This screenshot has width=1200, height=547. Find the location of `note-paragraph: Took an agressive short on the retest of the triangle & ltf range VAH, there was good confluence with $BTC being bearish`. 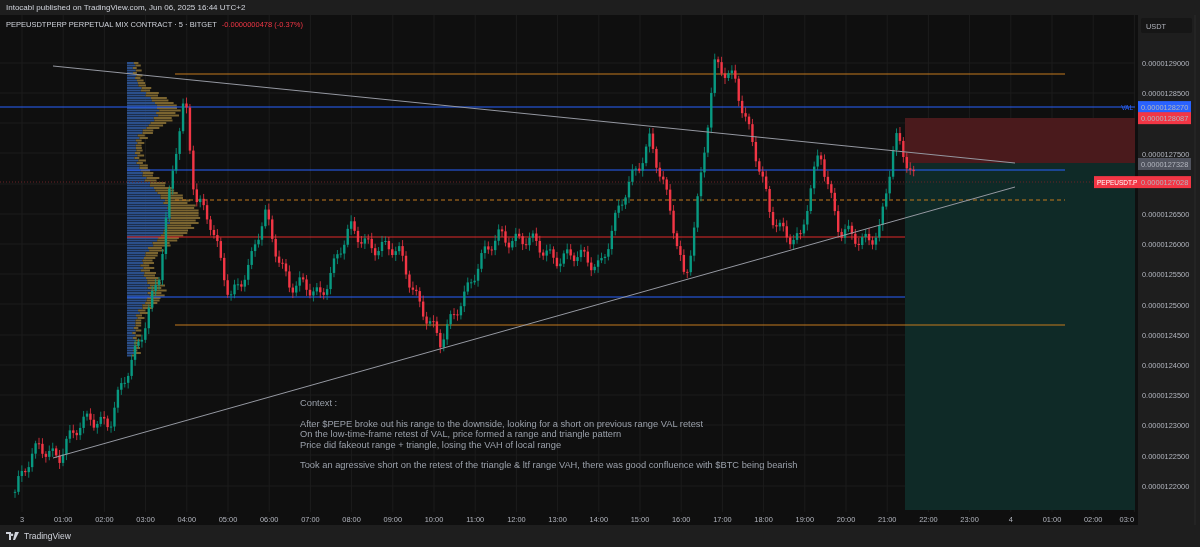

note-paragraph: Took an agressive short on the retest of the triangle & ltf range VAH, there was good confluence with $BTC being bearish is located at coordinates (549, 465).